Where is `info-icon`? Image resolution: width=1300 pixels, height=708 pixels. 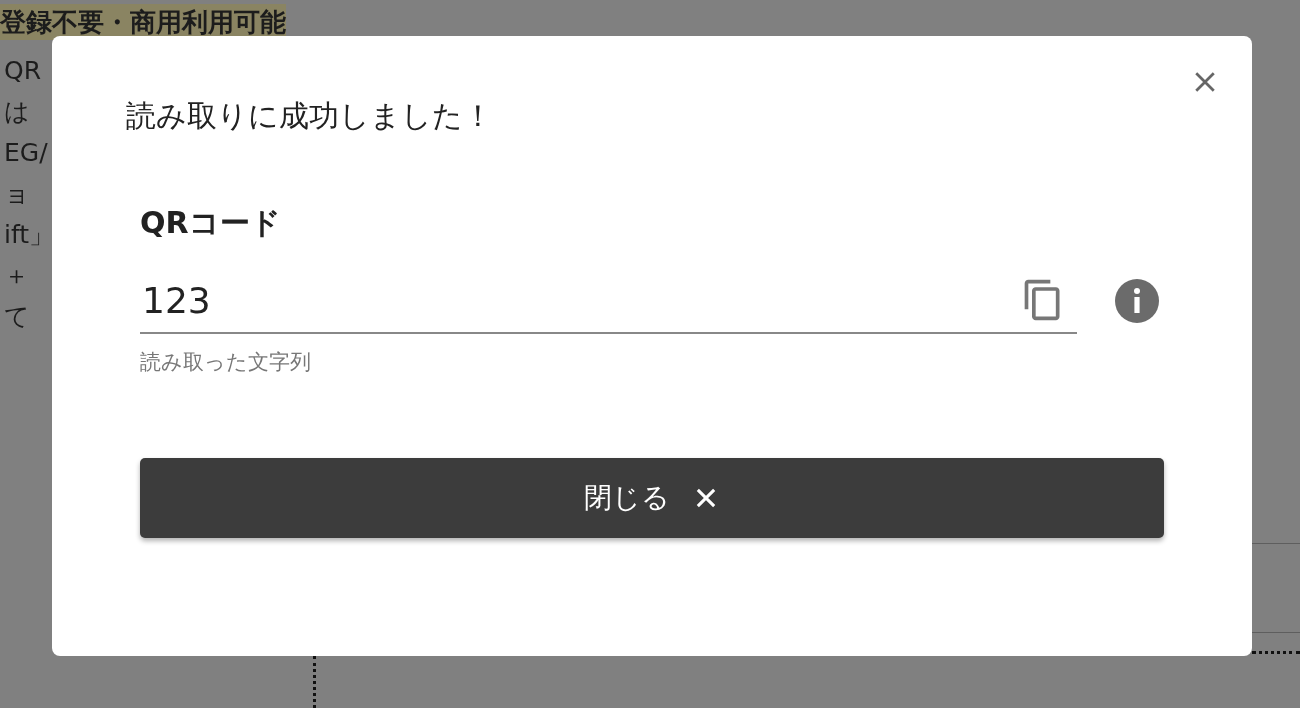 info-icon is located at coordinates (1137, 301).